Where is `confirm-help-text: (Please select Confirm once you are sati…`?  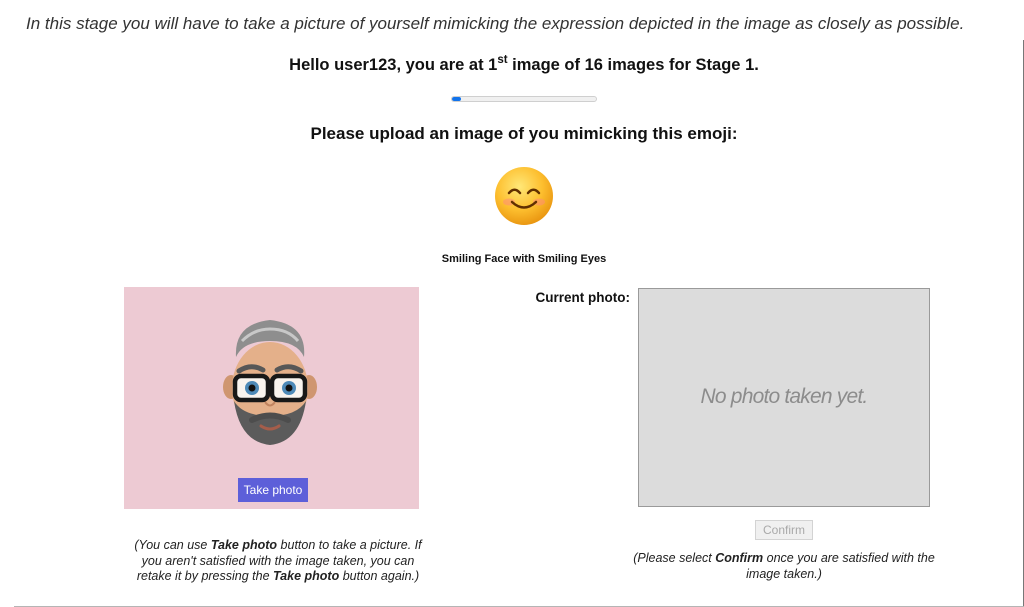
confirm-help-text: (Please select Confirm once you are sati… is located at coordinates (784, 566).